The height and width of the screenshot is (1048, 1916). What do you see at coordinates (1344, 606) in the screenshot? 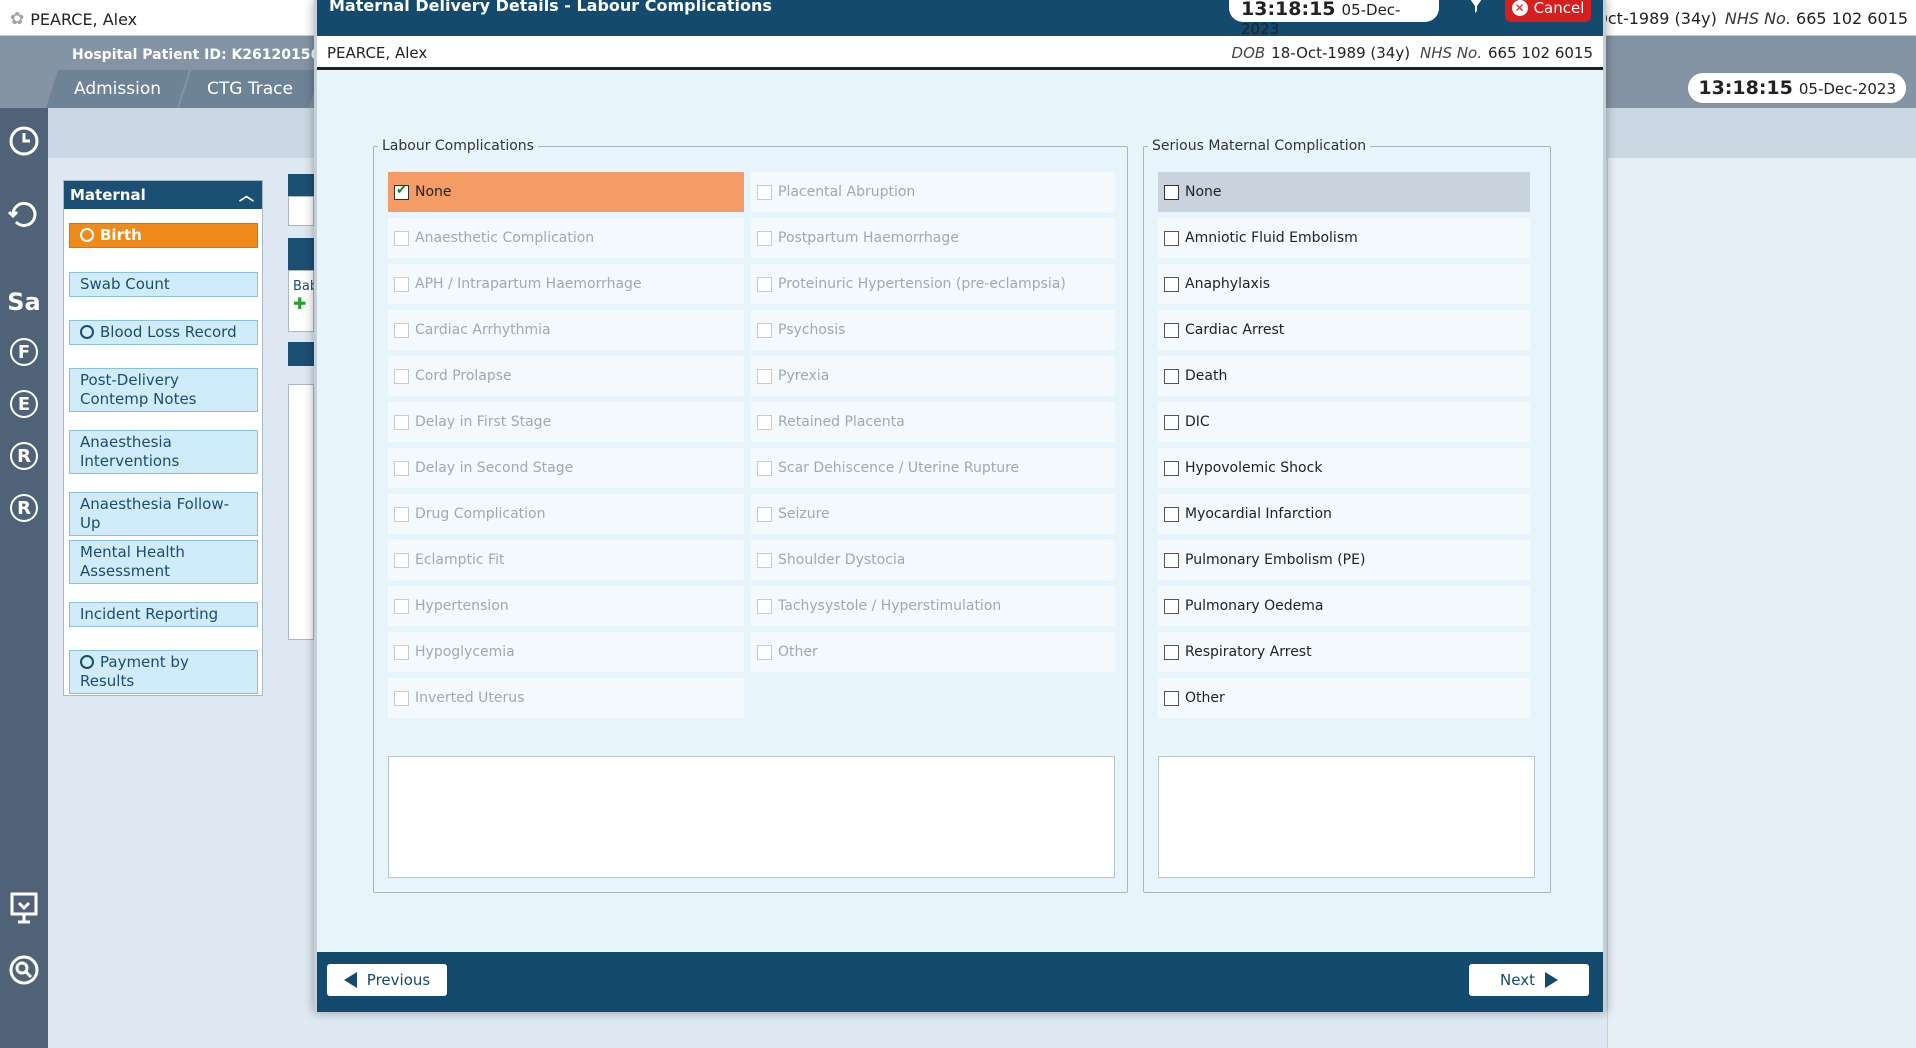
I see `serious-col-checkbox-pulmonary-oedema: Pulmonary Oedema` at bounding box center [1344, 606].